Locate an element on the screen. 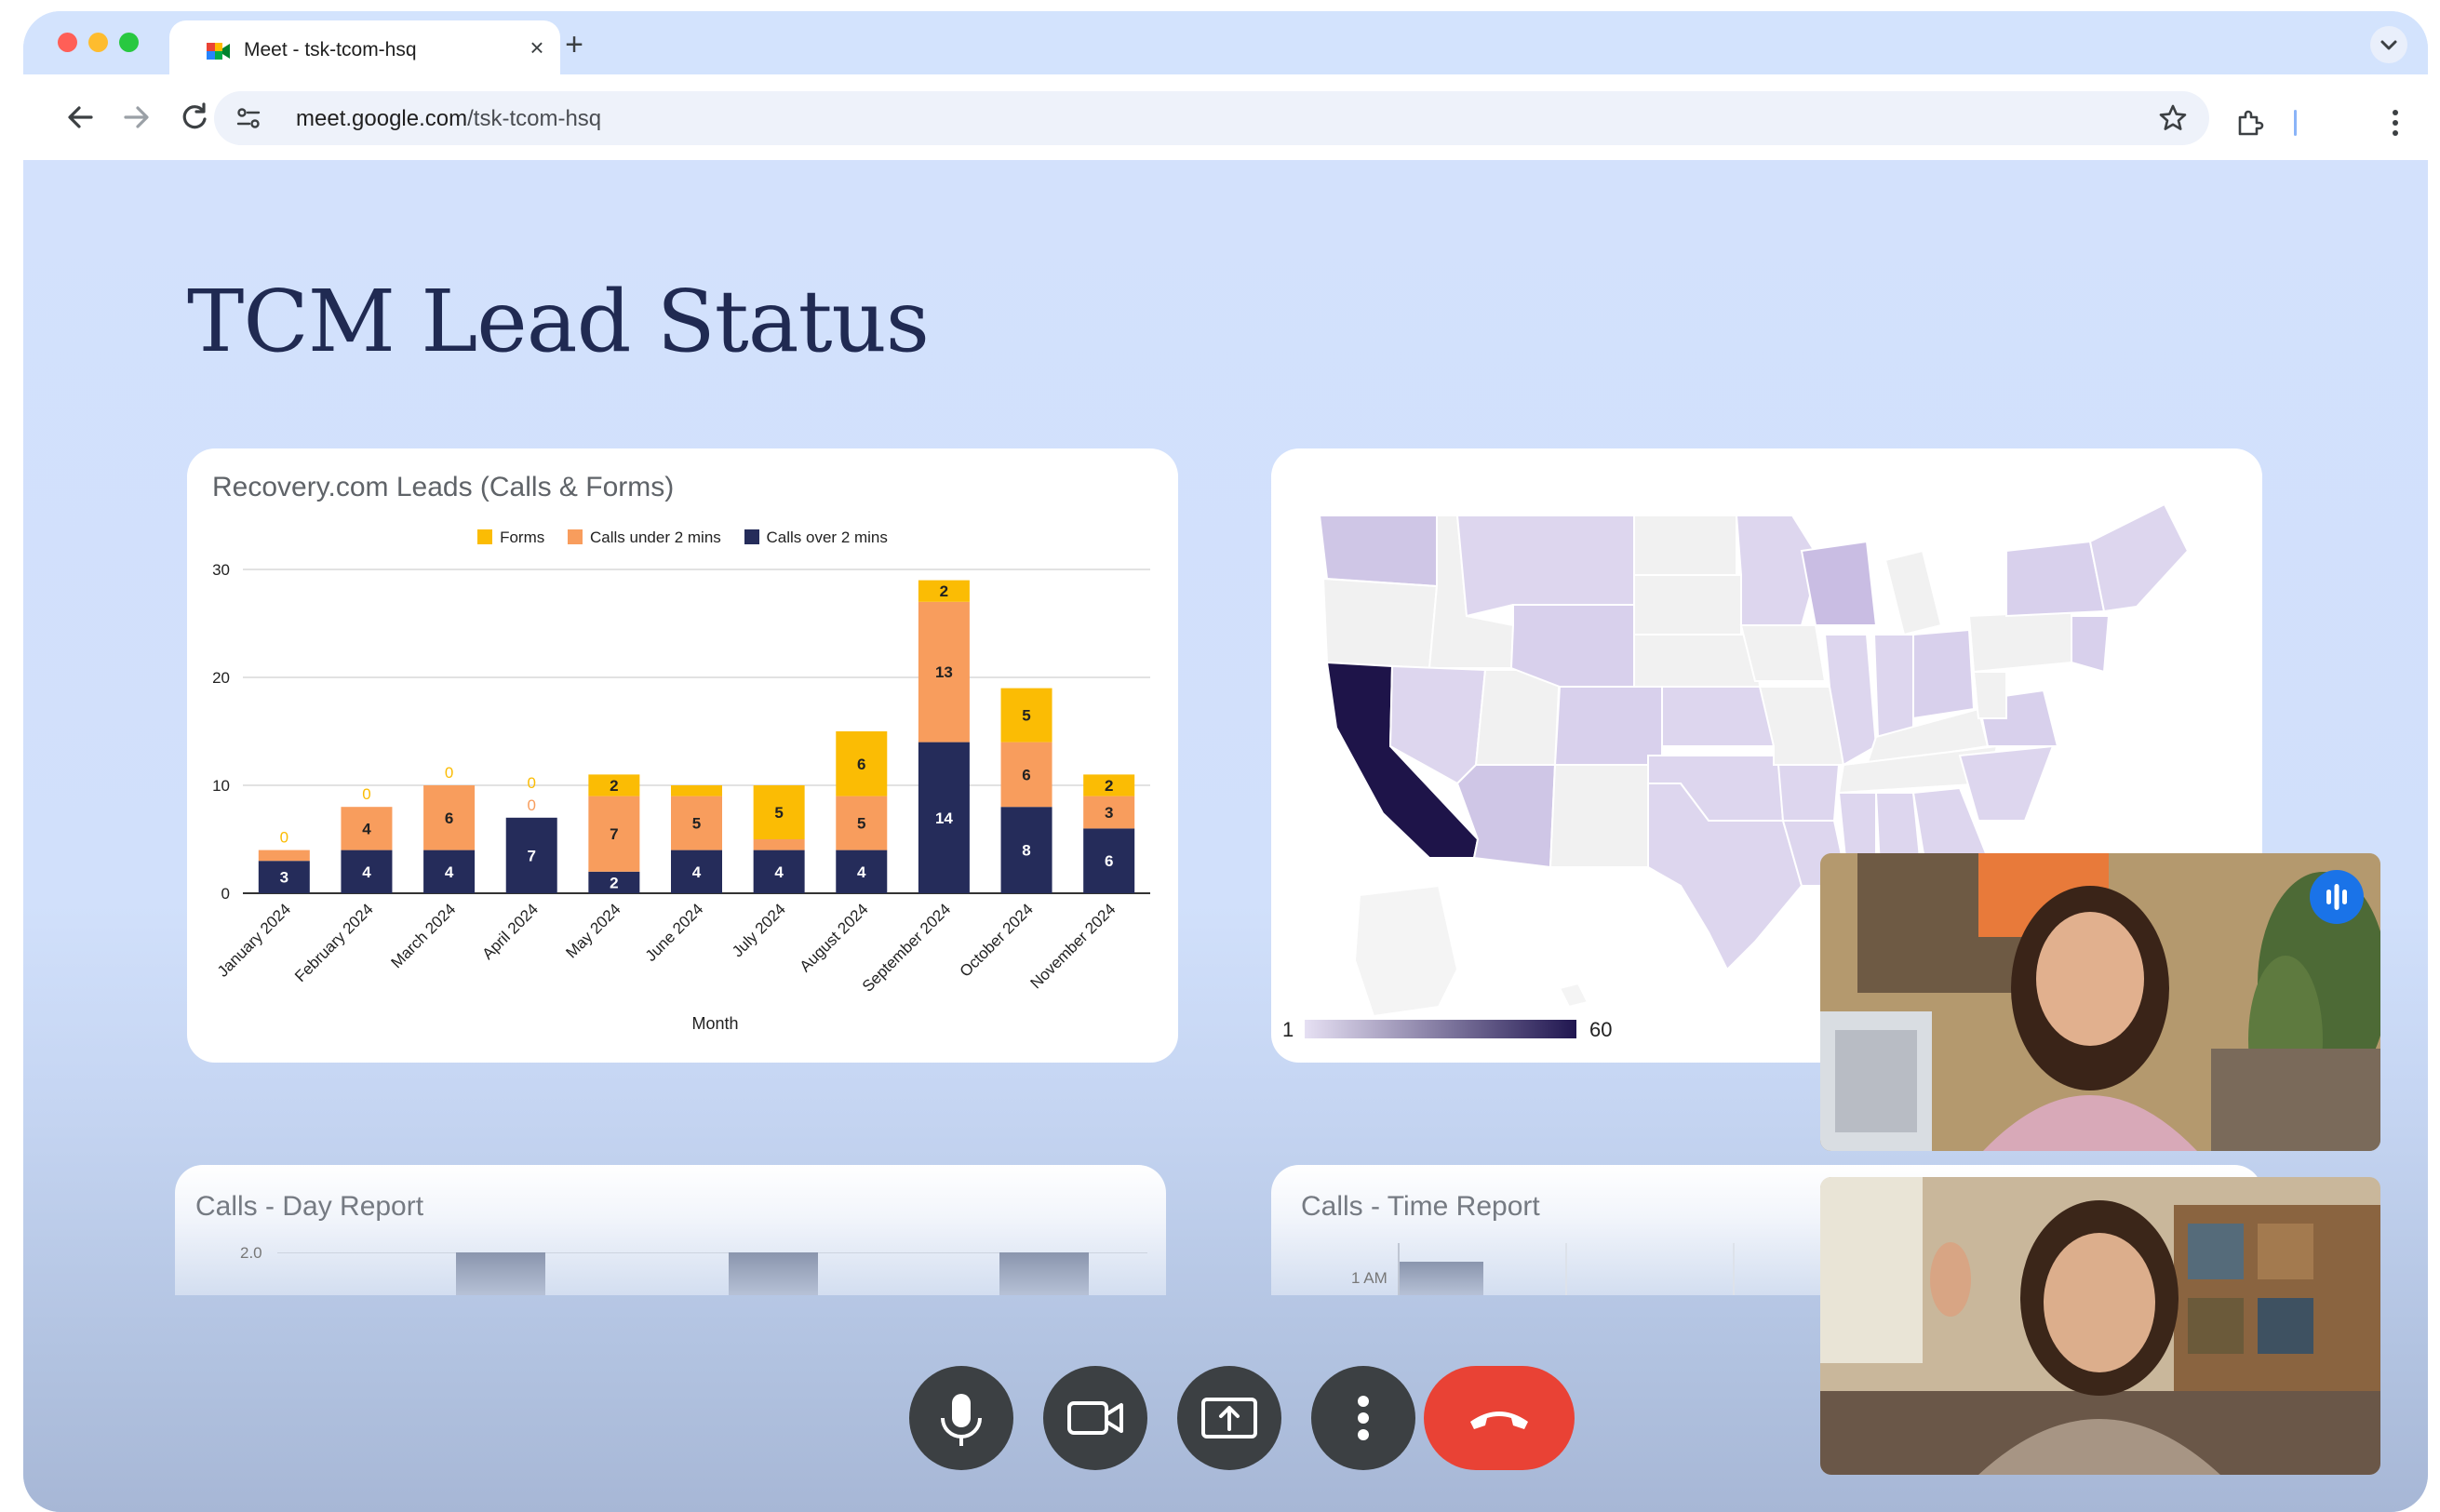  map-region-new-york is located at coordinates (2055, 579).